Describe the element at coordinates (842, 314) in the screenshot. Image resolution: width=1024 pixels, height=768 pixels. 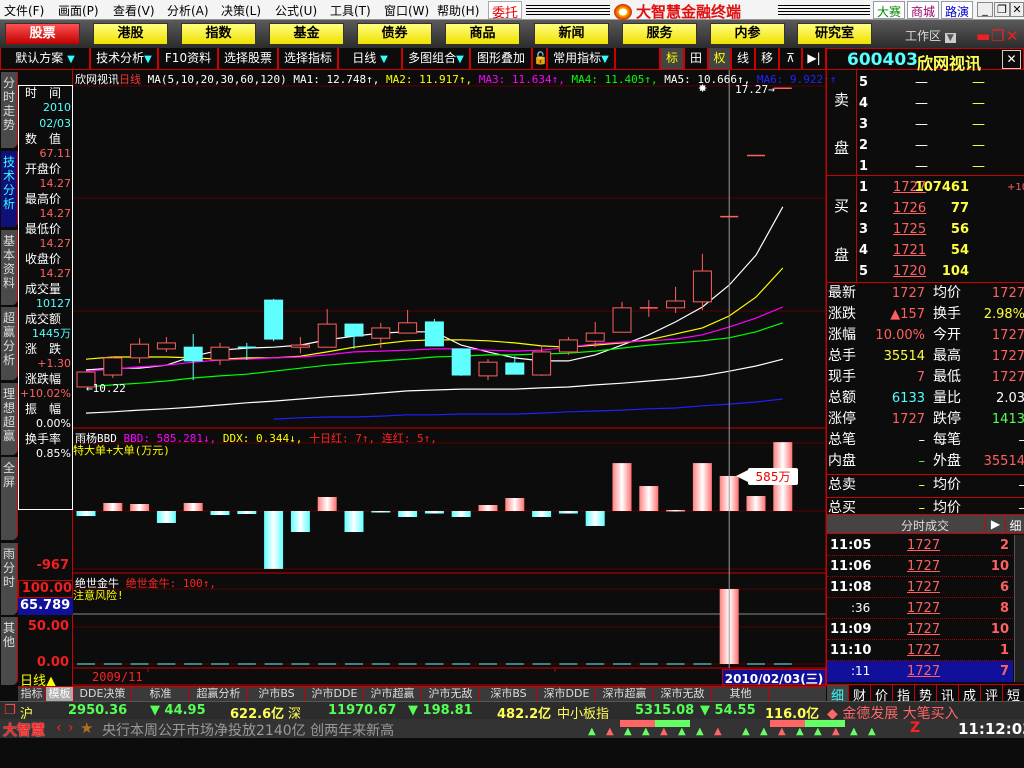
I see `quote-label: 涨跌` at that location.